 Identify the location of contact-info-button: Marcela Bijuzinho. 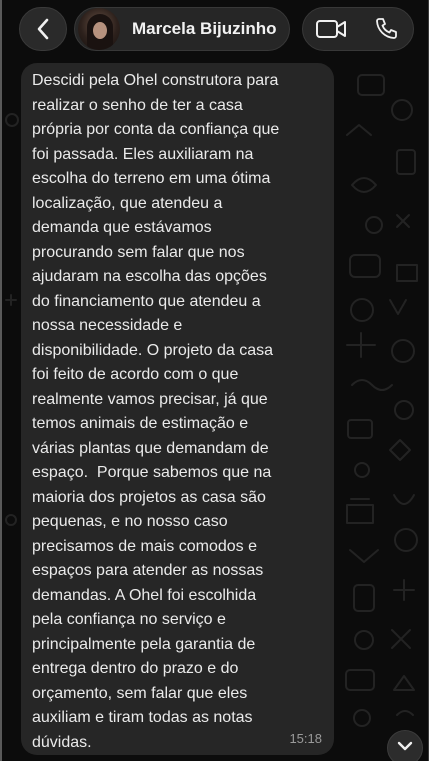
(182, 29).